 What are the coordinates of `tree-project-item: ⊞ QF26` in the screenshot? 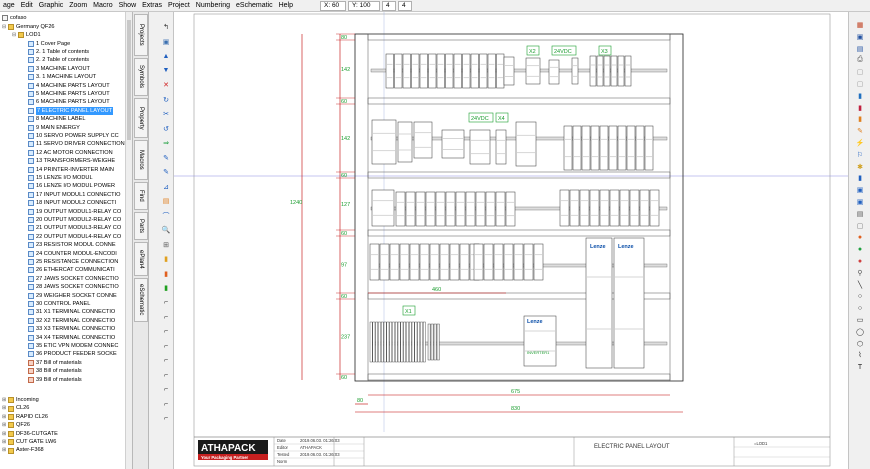 It's located at (16, 425).